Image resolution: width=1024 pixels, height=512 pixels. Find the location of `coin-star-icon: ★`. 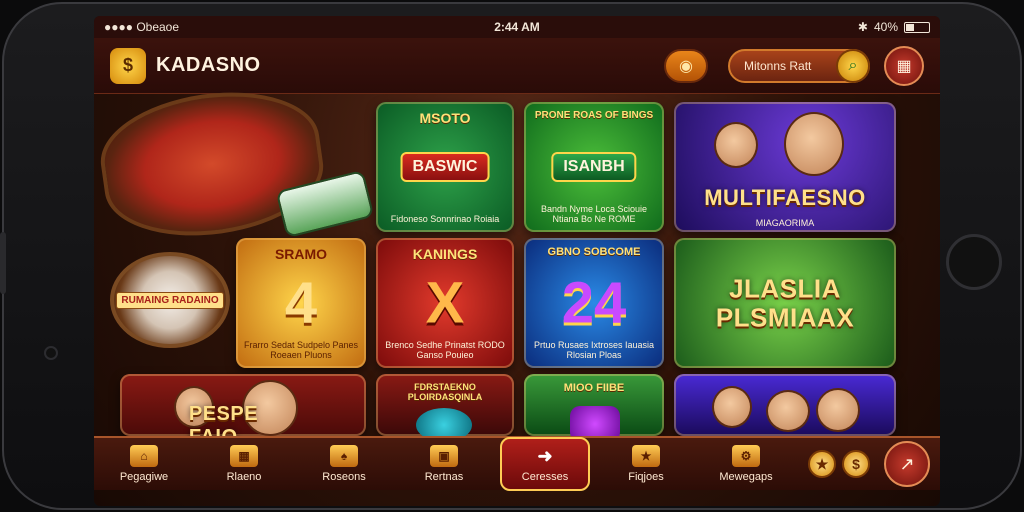

coin-star-icon: ★ is located at coordinates (822, 464).